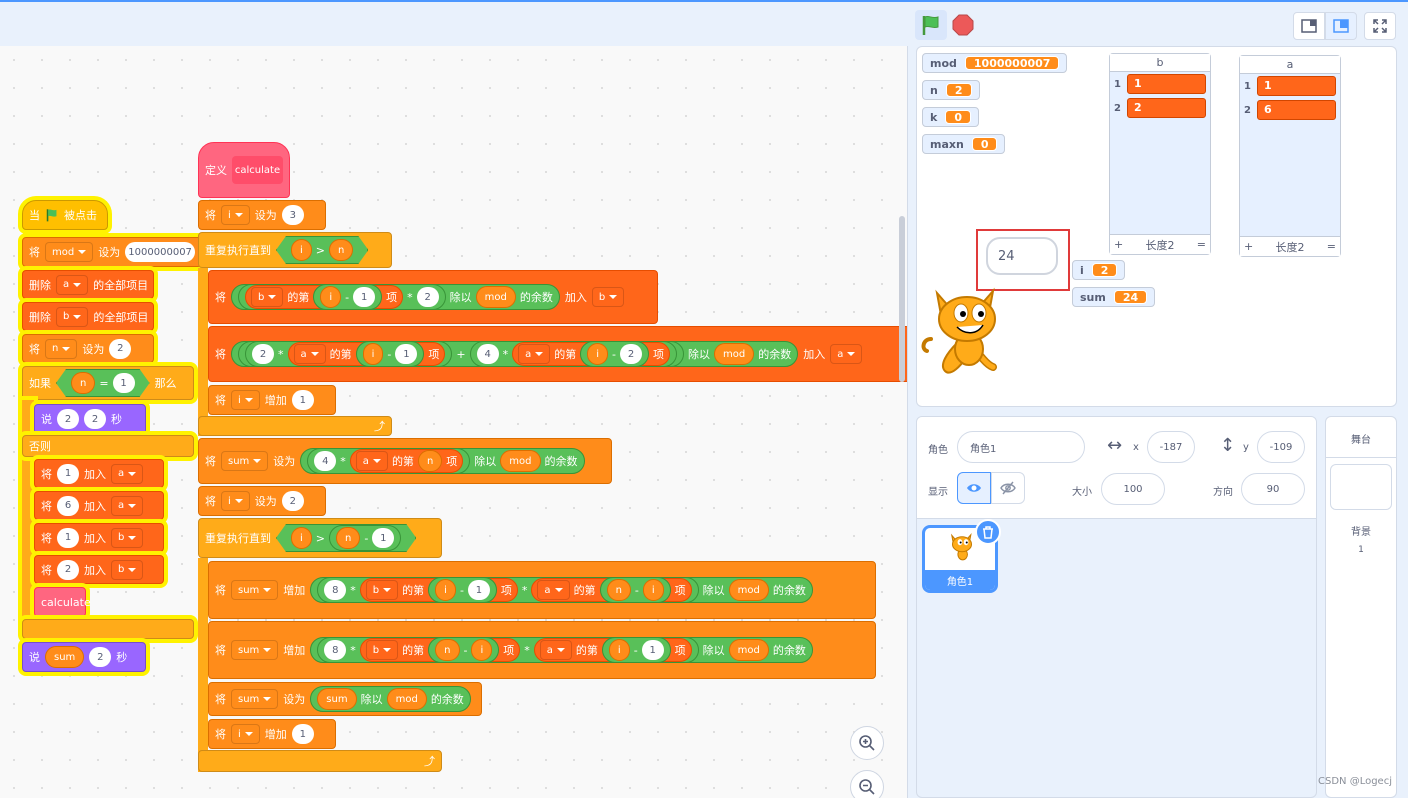  What do you see at coordinates (902, 299) in the screenshot?
I see `workspace-scrollbar` at bounding box center [902, 299].